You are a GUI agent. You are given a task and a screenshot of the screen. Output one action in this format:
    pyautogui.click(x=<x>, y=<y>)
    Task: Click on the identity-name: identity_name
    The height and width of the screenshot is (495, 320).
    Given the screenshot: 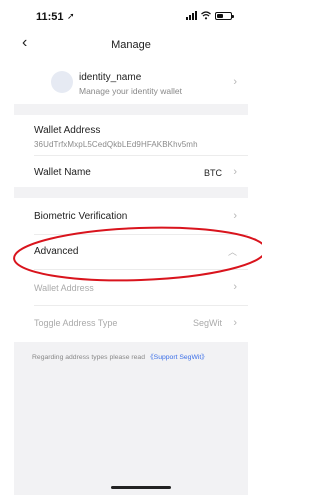 What is the action you would take?
    pyautogui.click(x=110, y=77)
    